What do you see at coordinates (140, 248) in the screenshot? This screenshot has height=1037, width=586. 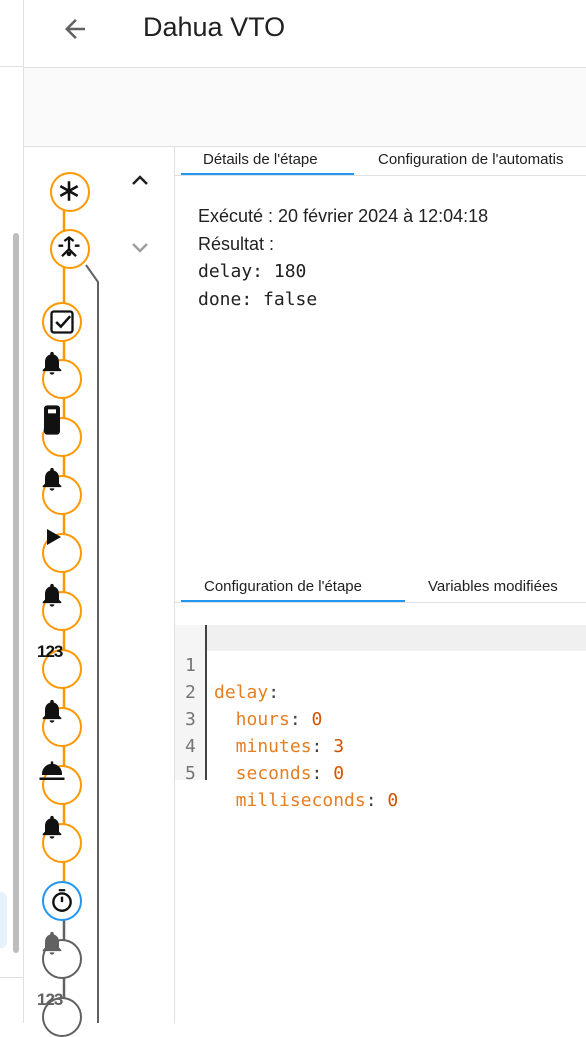 I see `chevron-down-icon` at bounding box center [140, 248].